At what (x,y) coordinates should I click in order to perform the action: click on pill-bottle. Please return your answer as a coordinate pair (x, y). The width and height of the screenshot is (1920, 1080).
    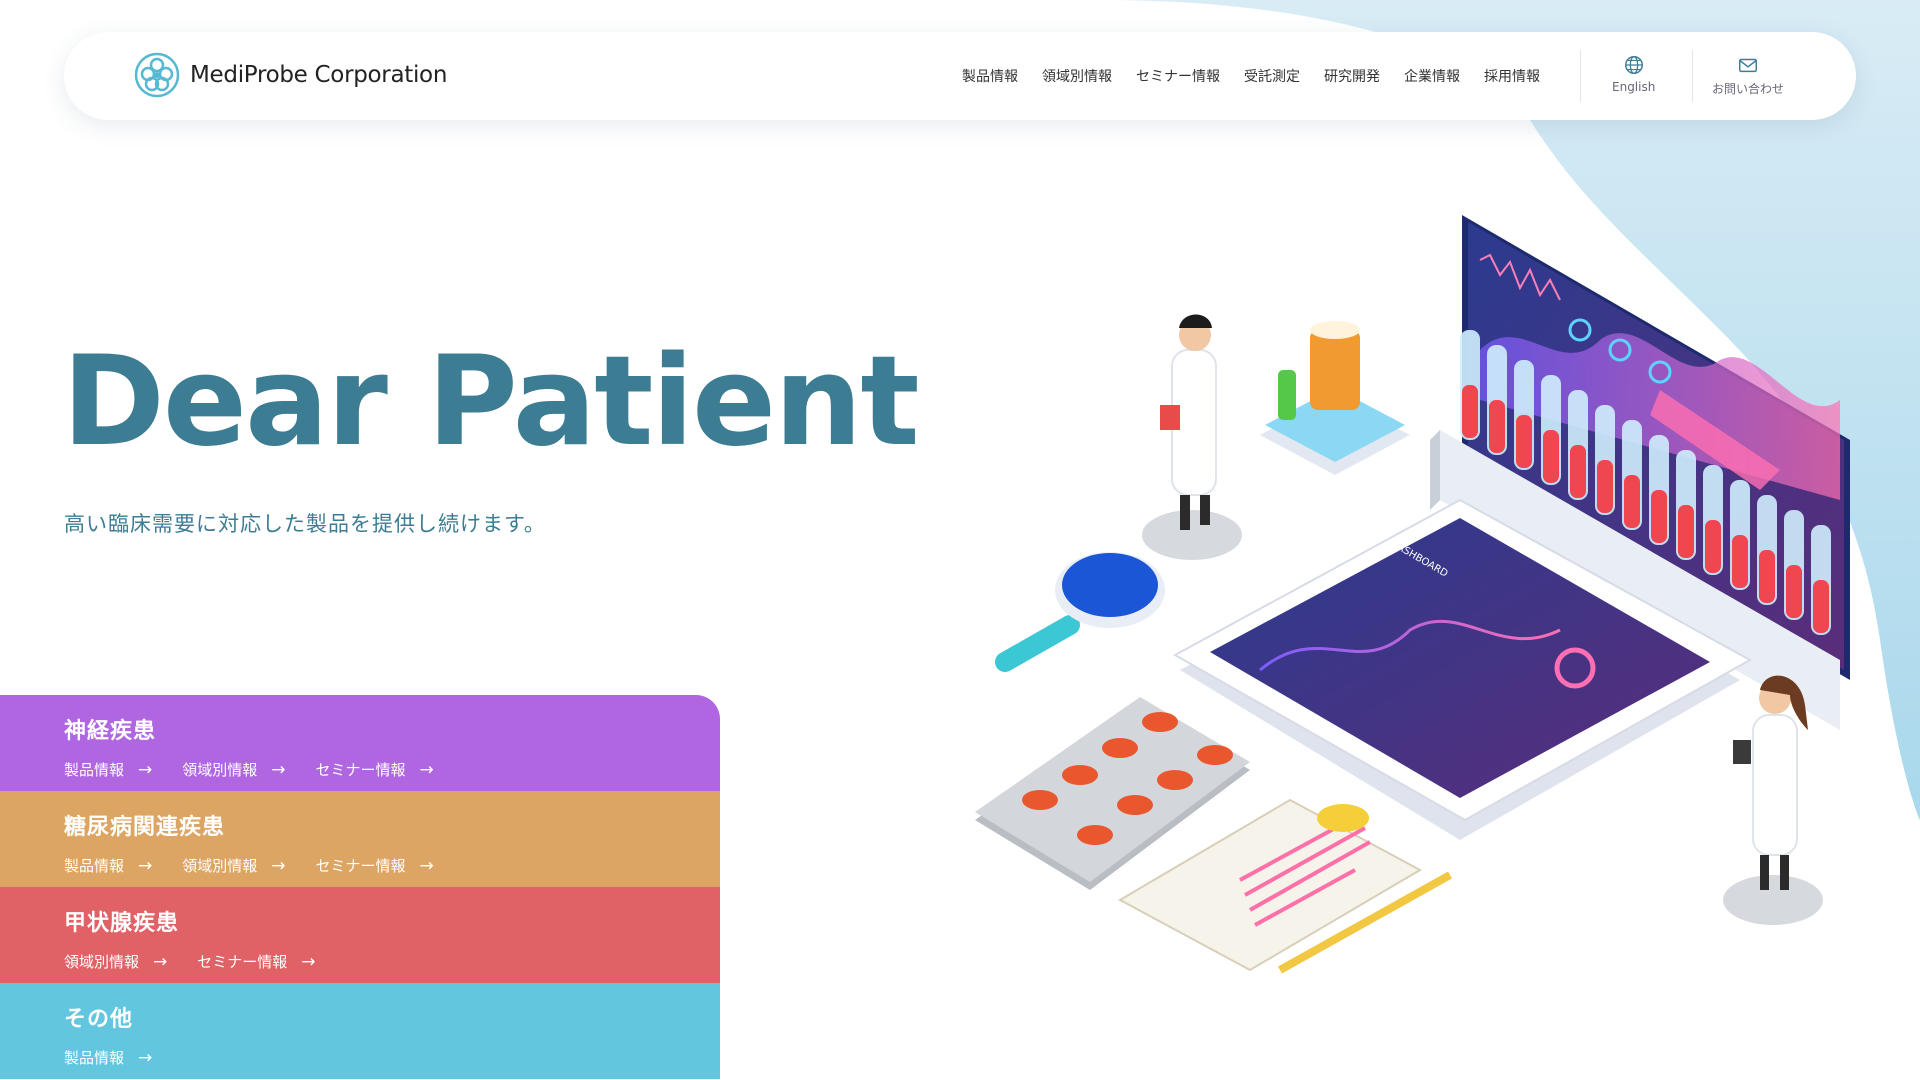
    Looking at the image, I should click on (1335, 398).